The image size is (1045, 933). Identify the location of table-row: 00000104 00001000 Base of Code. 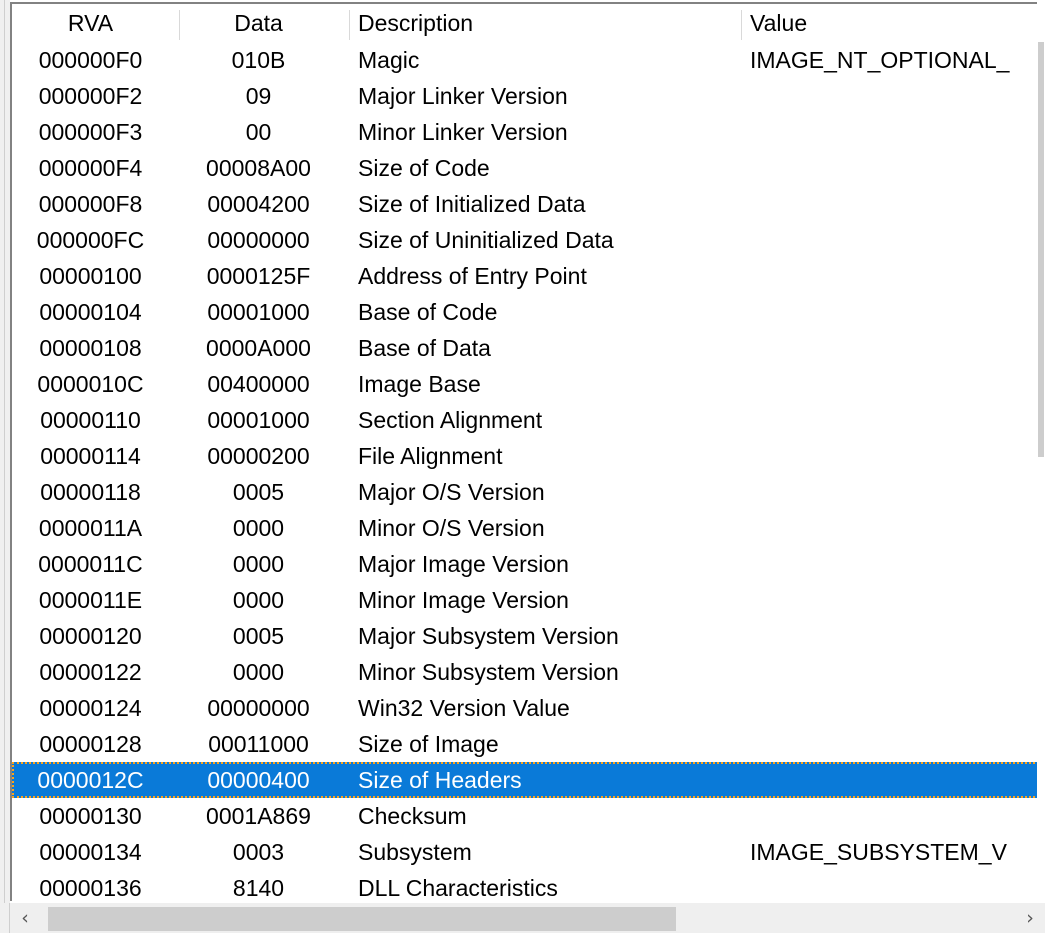
(527, 312).